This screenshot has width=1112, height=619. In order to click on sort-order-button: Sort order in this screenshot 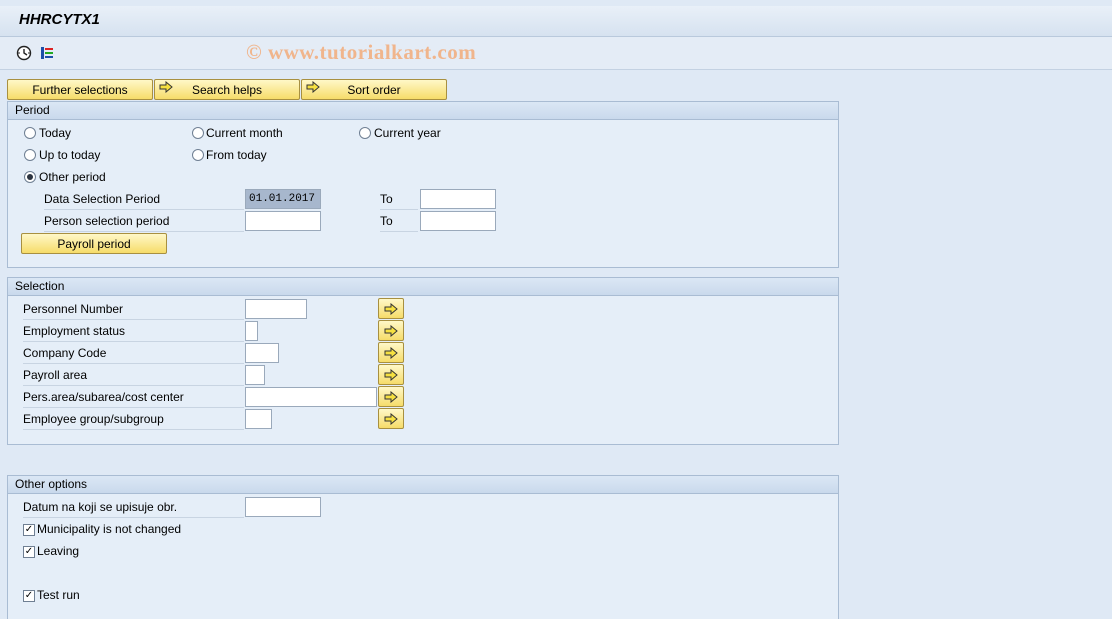, I will do `click(374, 89)`.